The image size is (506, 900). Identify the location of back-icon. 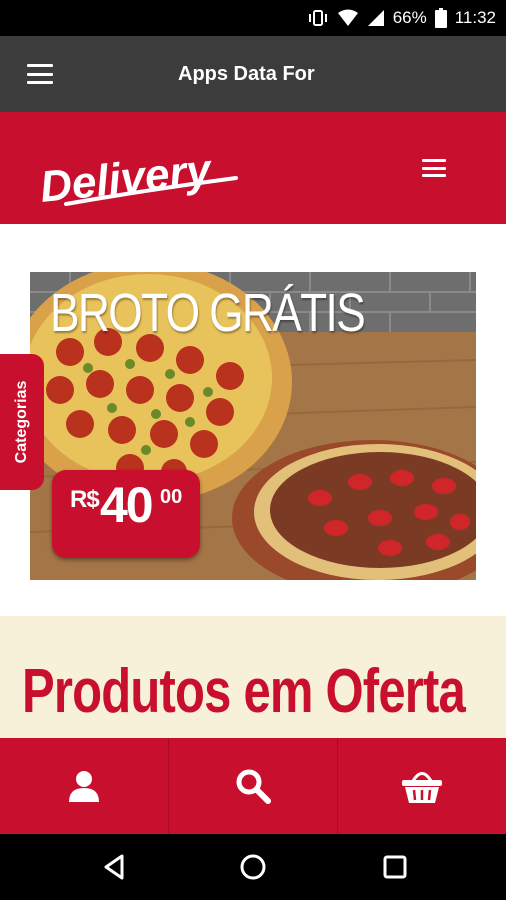
(115, 867).